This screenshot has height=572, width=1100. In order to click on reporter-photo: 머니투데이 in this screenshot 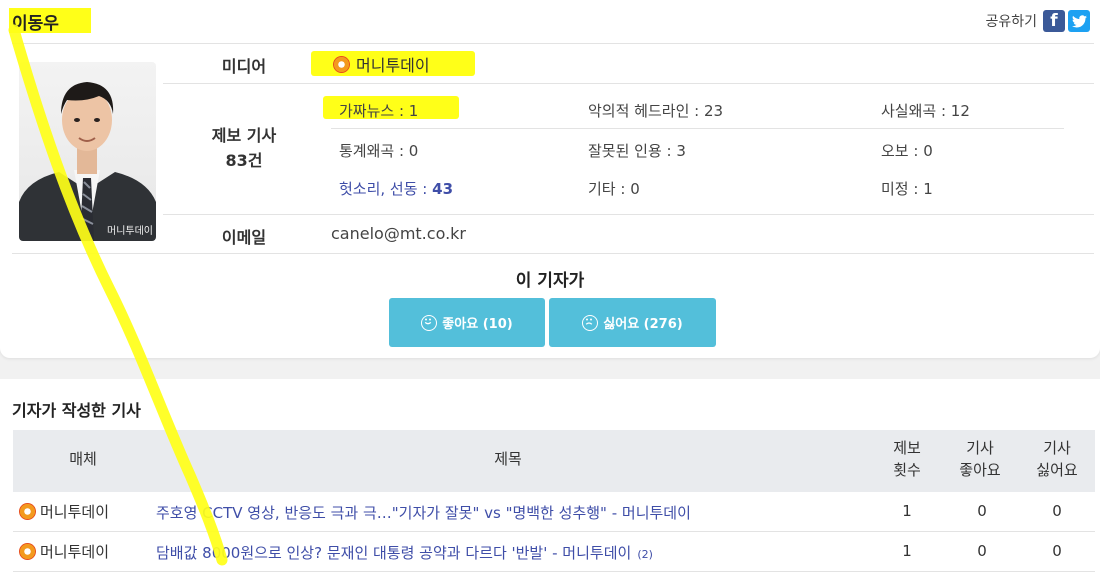, I will do `click(87, 151)`.